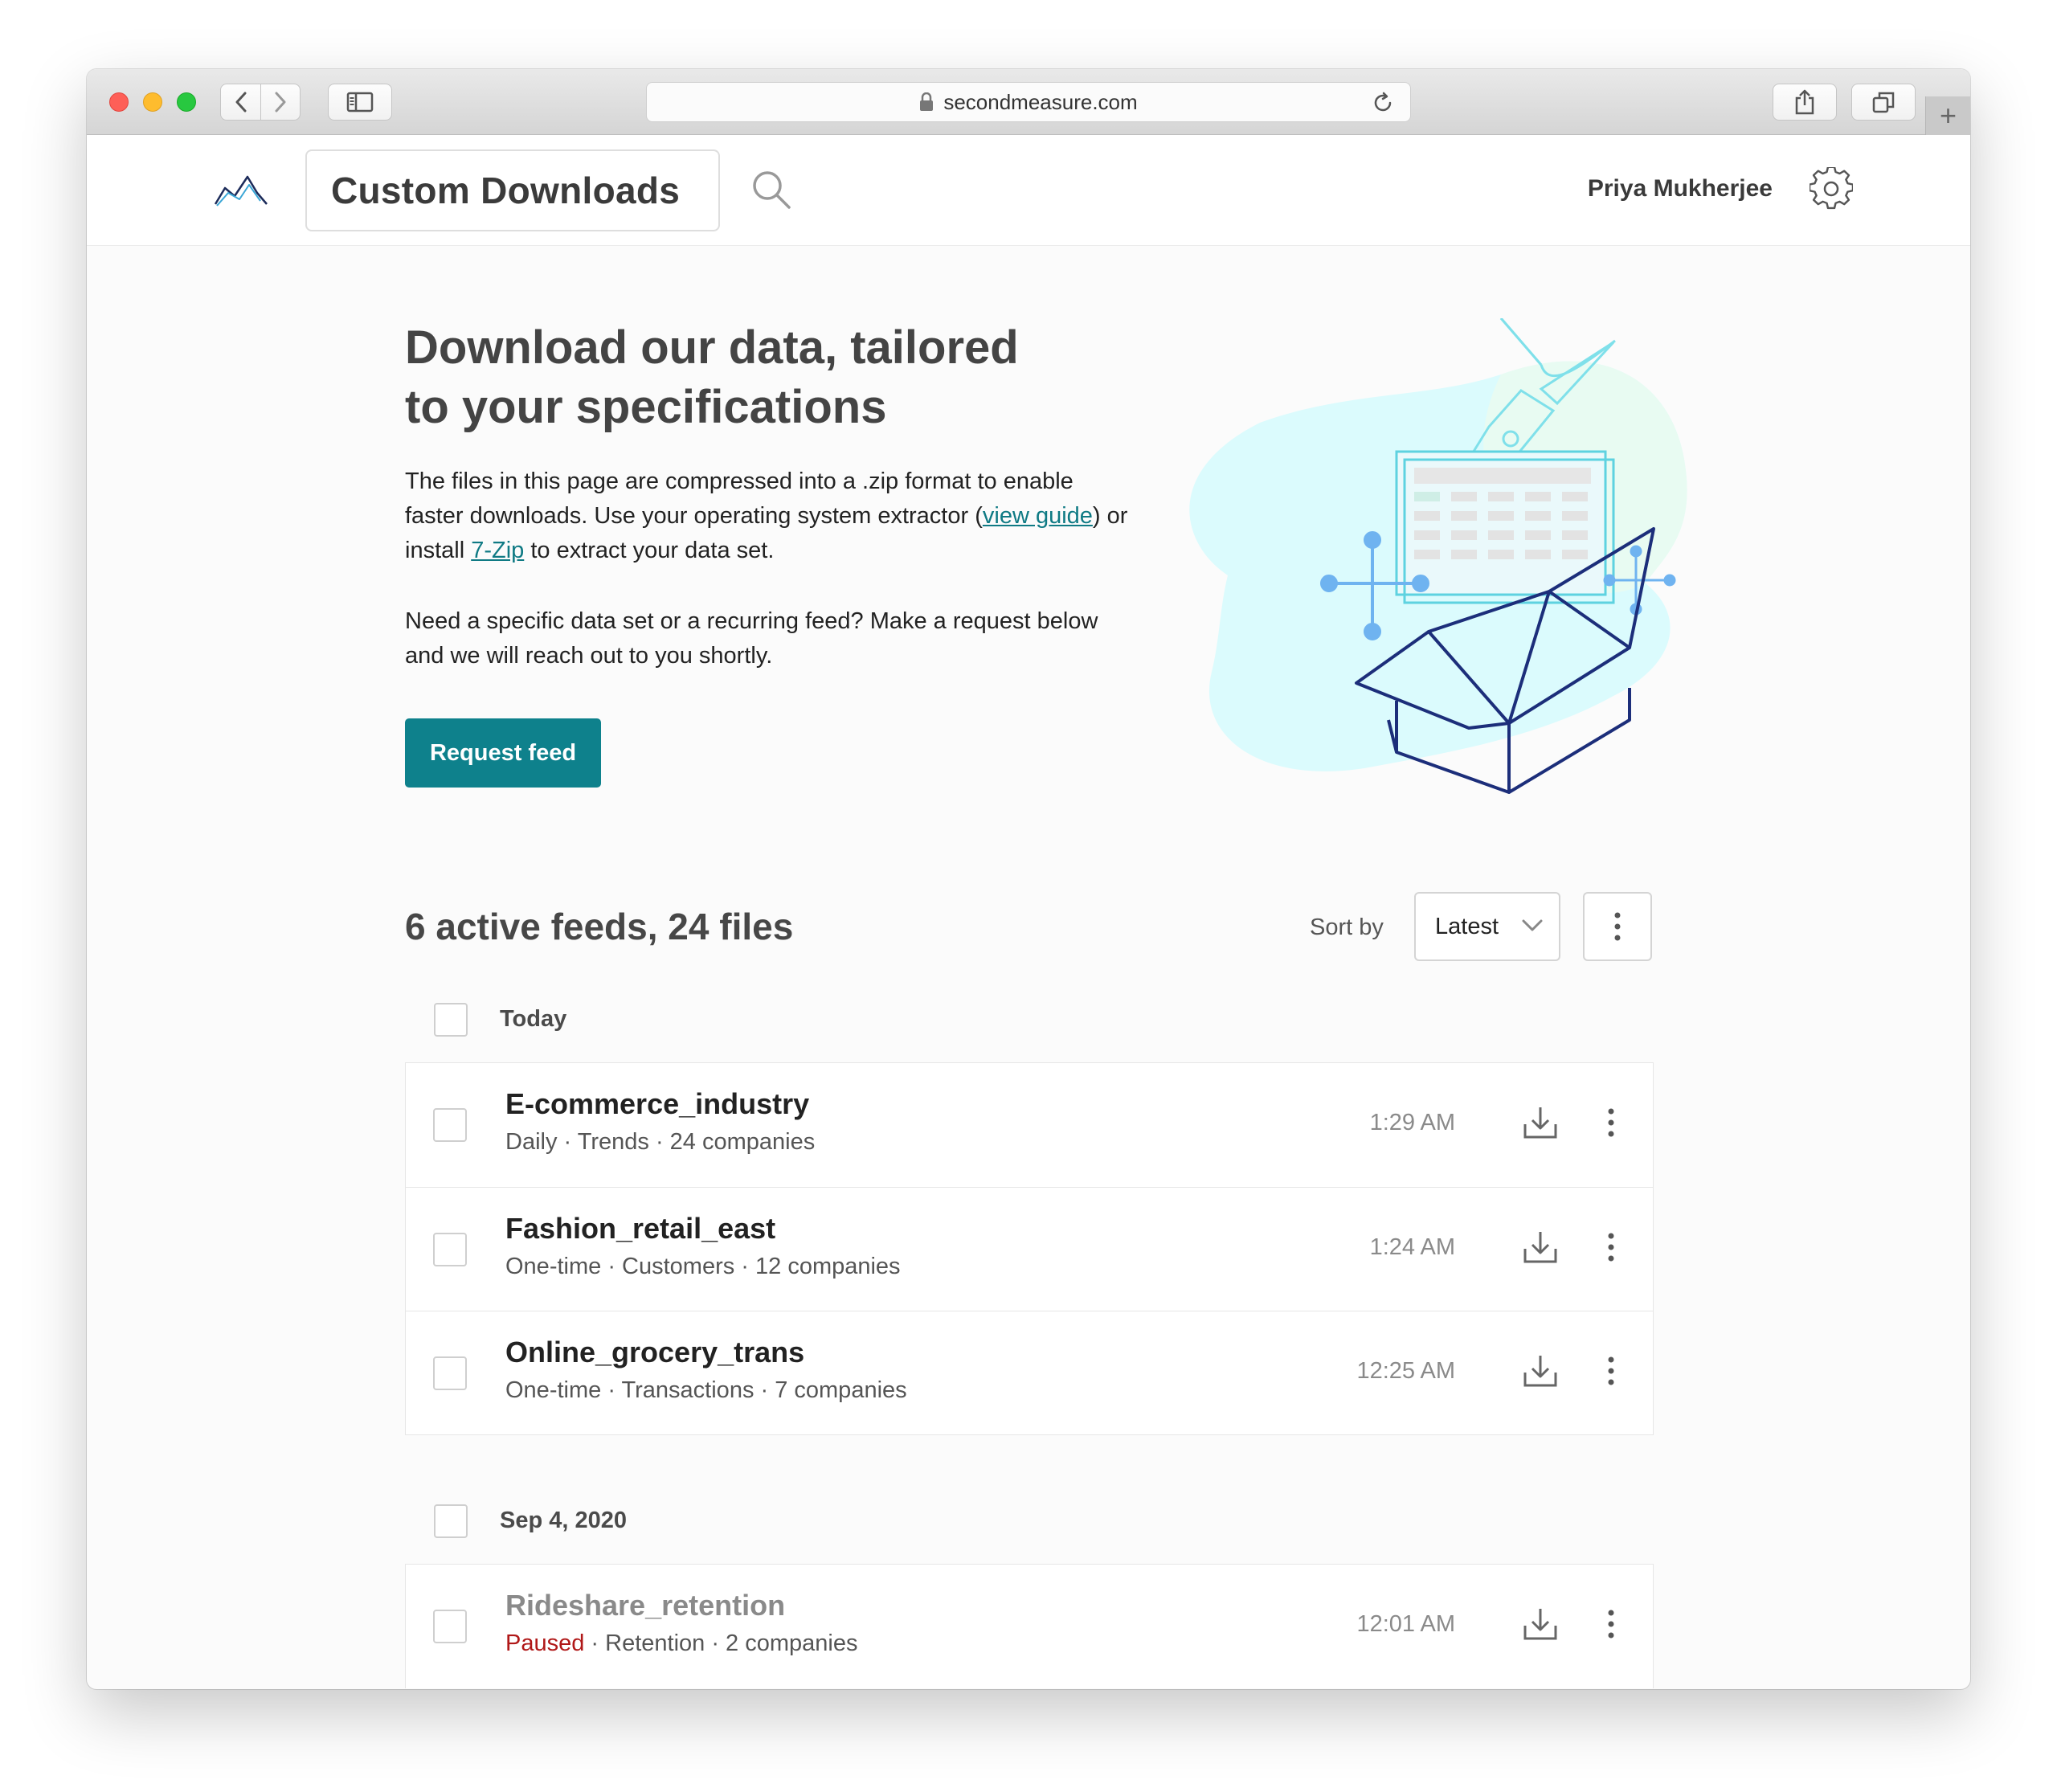 Image resolution: width=2057 pixels, height=1792 pixels. Describe the element at coordinates (1383, 103) in the screenshot. I see `reload-icon` at that location.